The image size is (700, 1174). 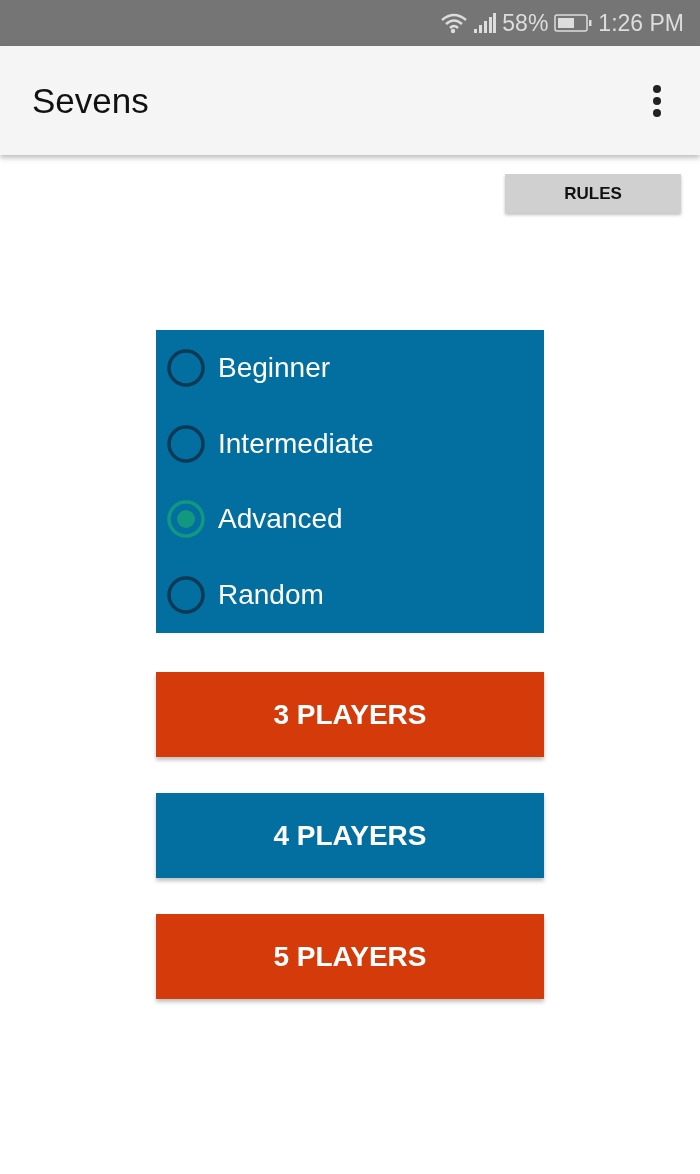 What do you see at coordinates (525, 23) in the screenshot?
I see `battery-percent: 58%` at bounding box center [525, 23].